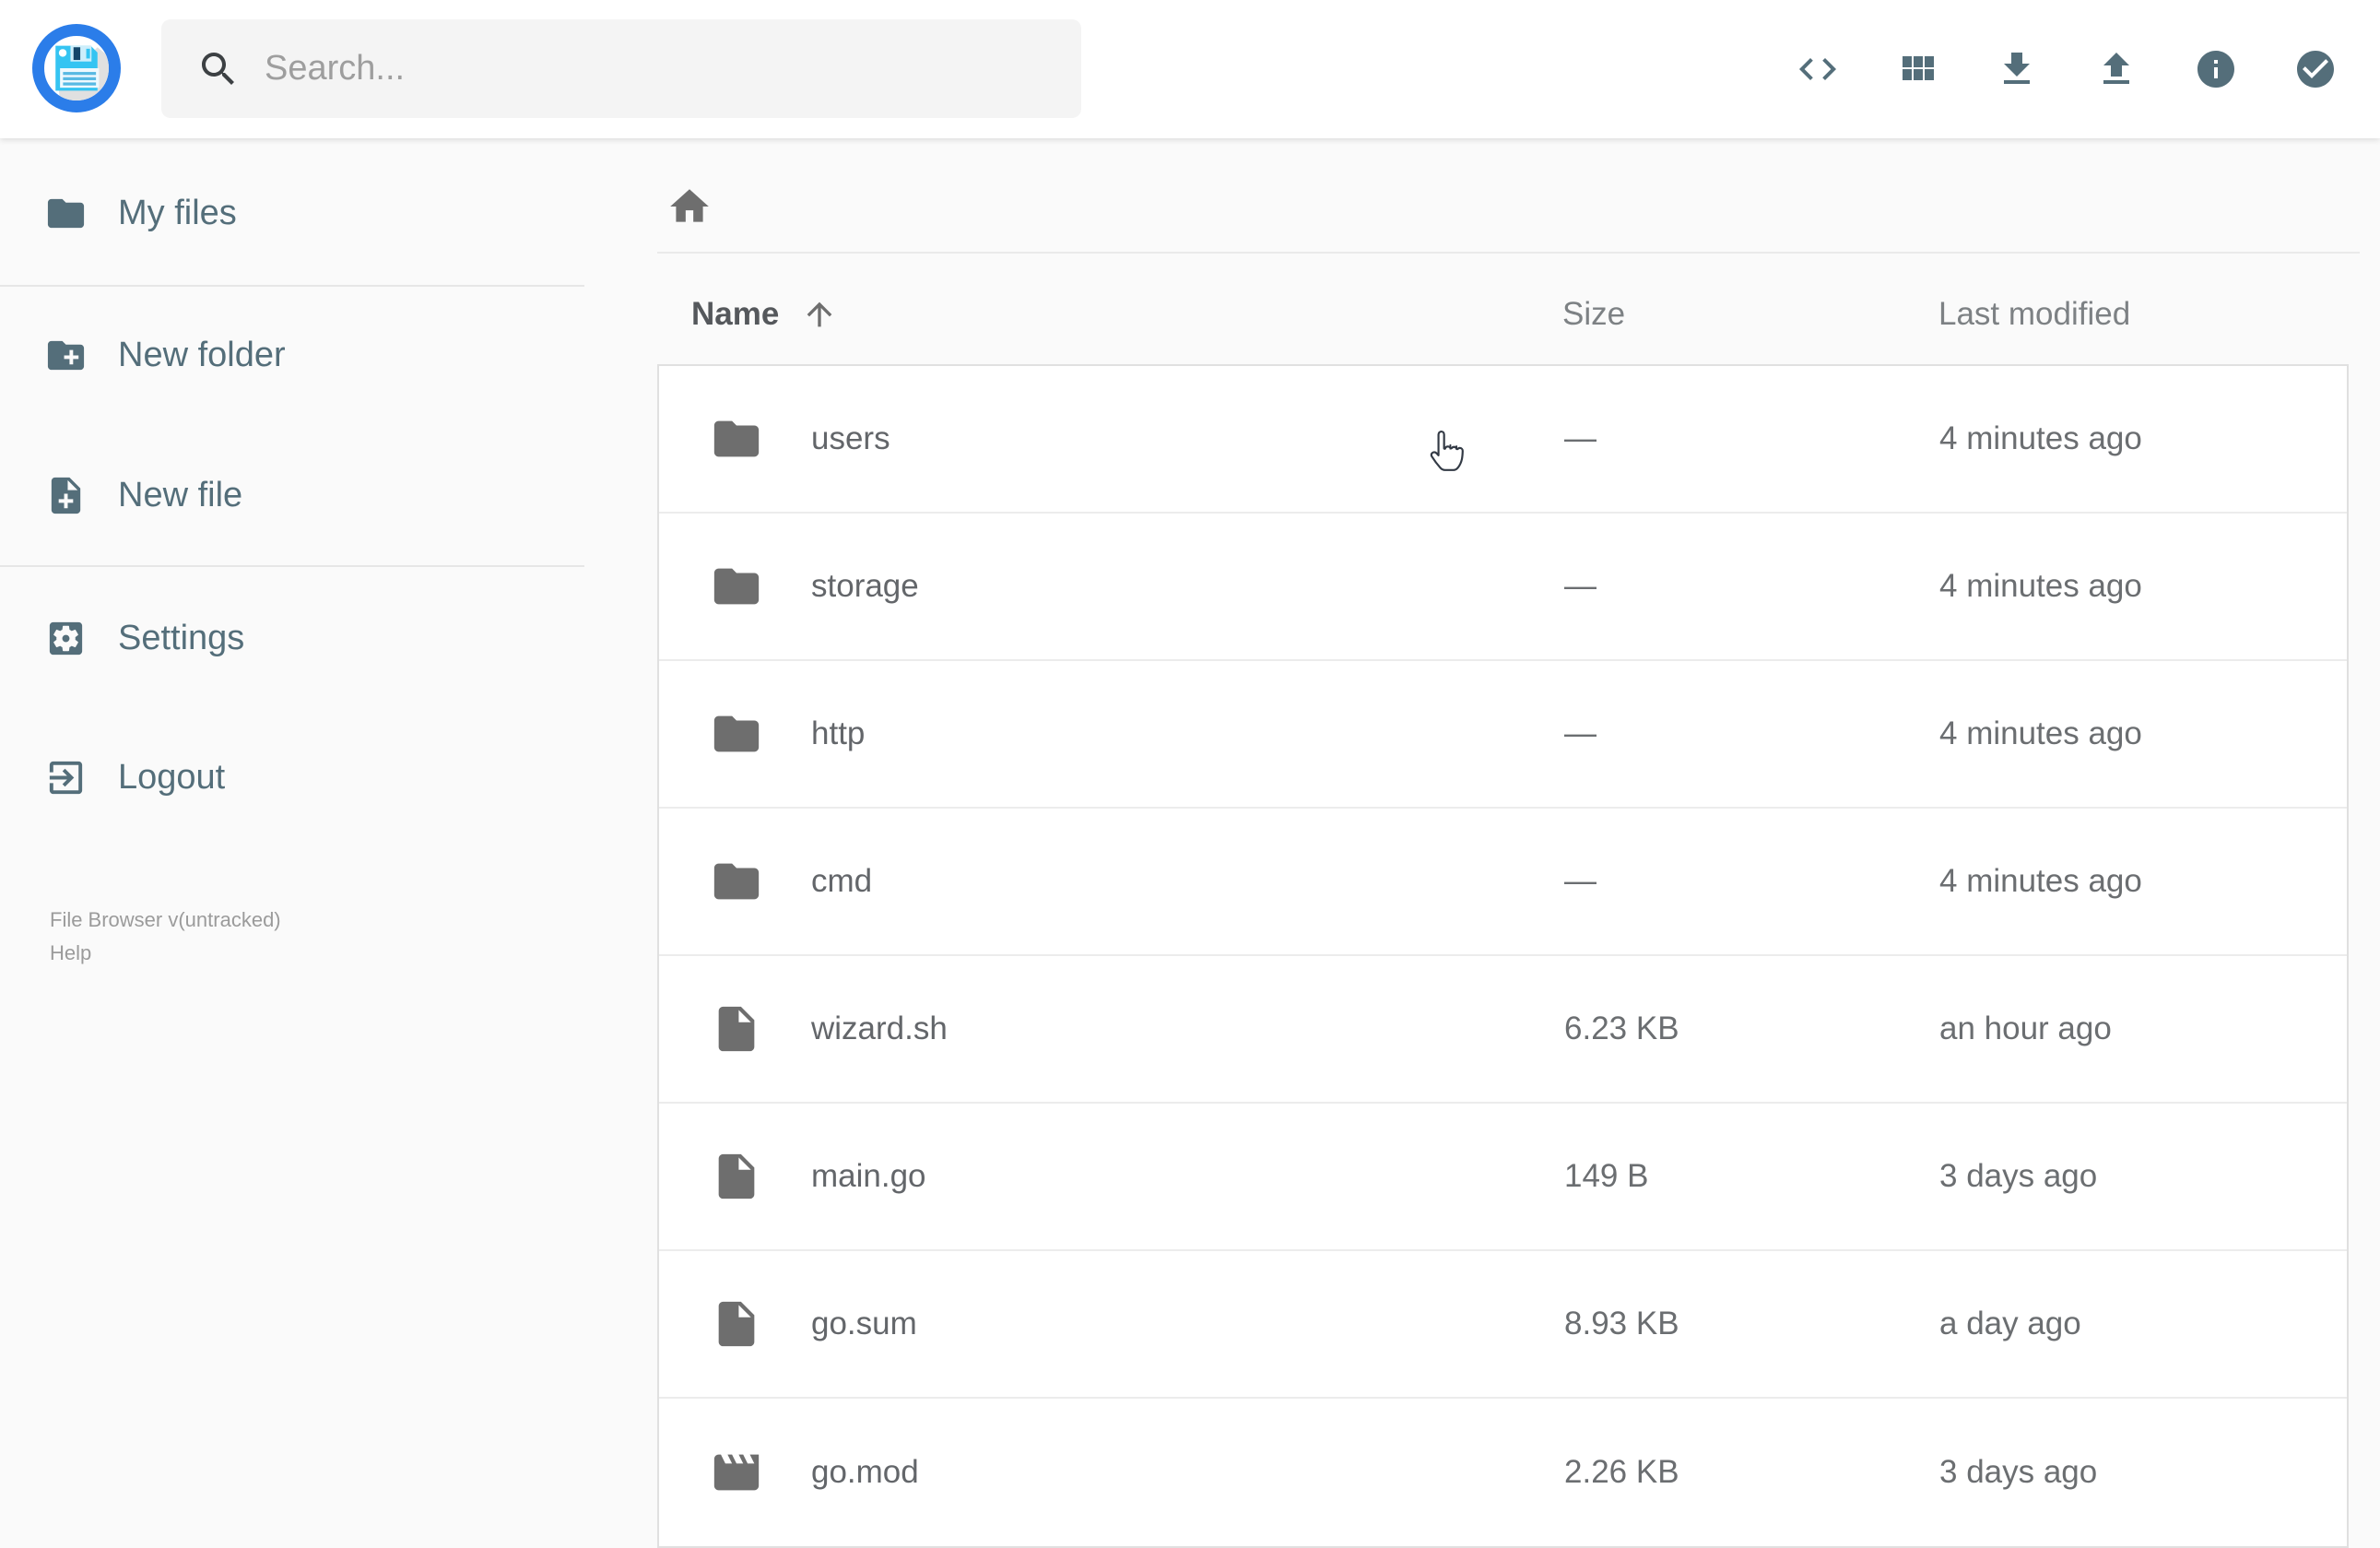 The width and height of the screenshot is (2380, 1548). What do you see at coordinates (868, 1176) in the screenshot?
I see `file-name: main.go` at bounding box center [868, 1176].